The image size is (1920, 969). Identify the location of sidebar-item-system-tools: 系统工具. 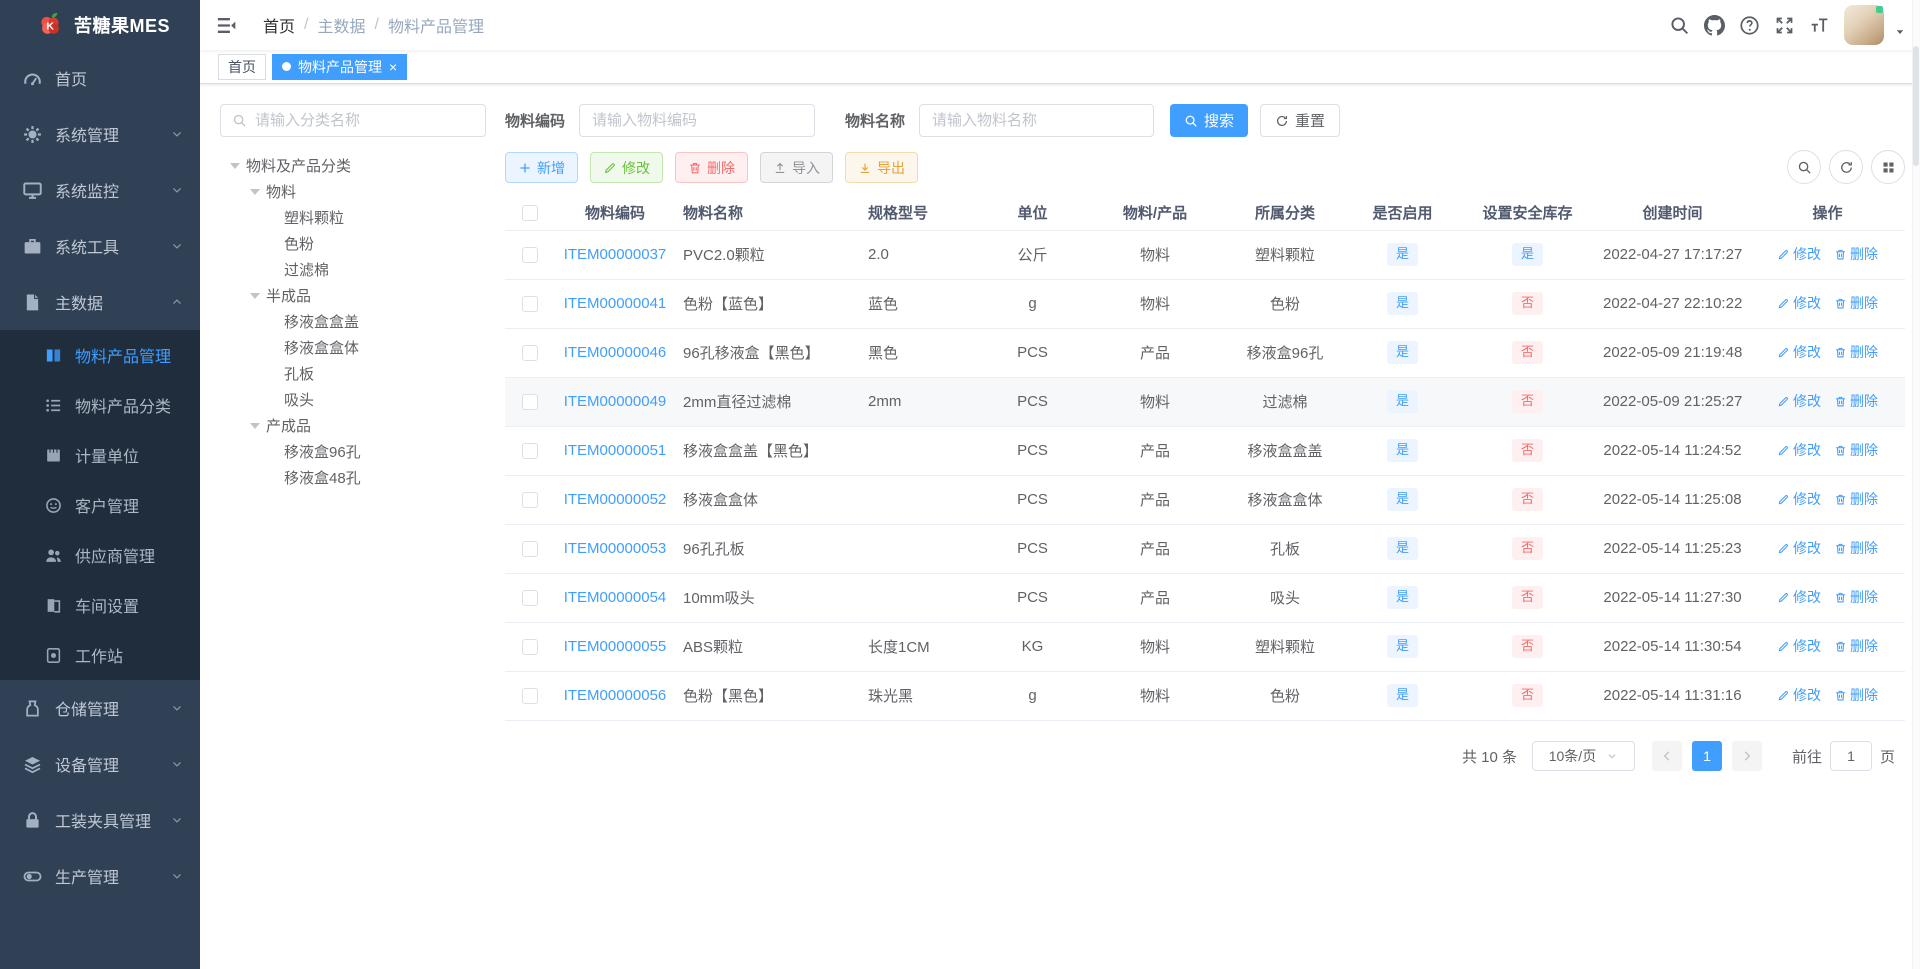
(100, 246).